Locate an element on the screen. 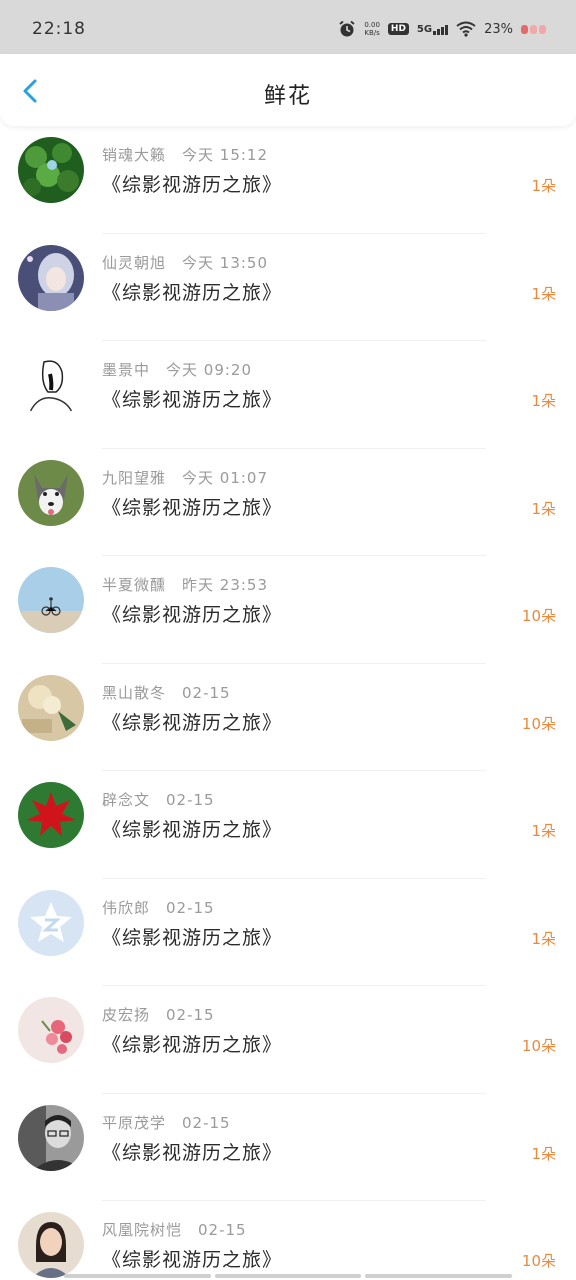 The image size is (576, 1280). item-time: 今天 01:07 is located at coordinates (225, 477).